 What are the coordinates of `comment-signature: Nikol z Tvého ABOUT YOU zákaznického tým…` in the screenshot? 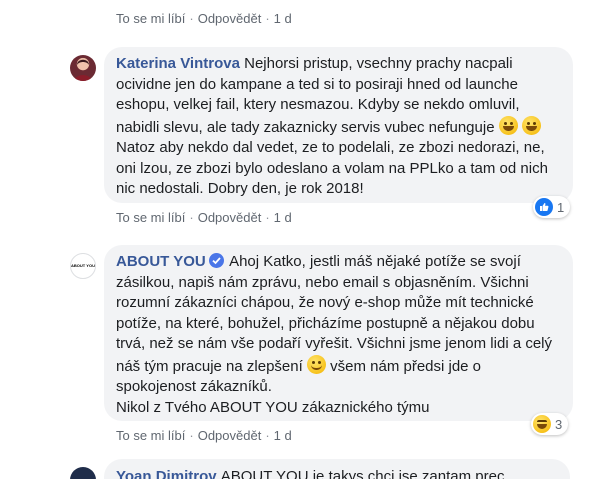 It's located at (273, 407).